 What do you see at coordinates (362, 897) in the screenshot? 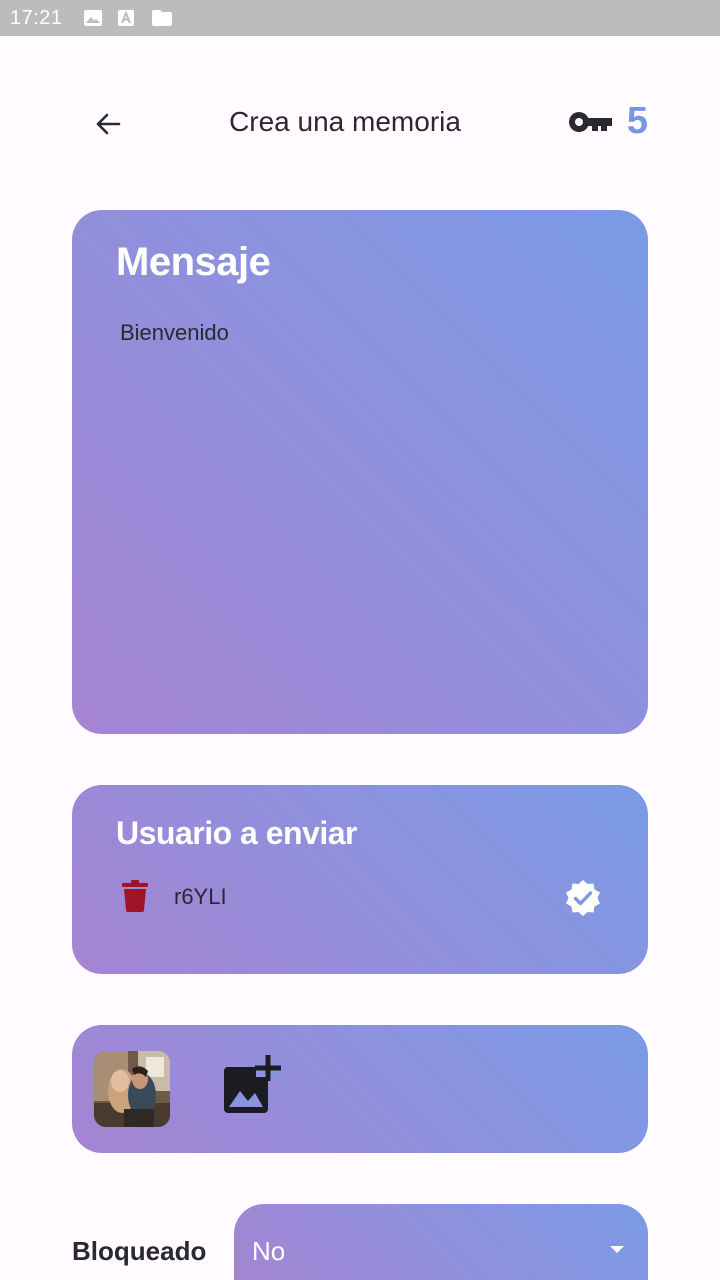
I see `list-item: r6YLI` at bounding box center [362, 897].